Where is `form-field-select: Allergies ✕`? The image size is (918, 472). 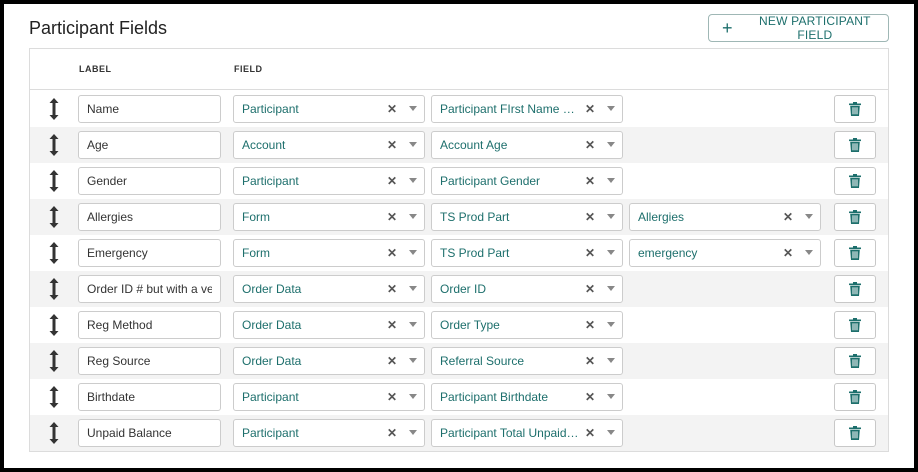
form-field-select: Allergies ✕ is located at coordinates (725, 217).